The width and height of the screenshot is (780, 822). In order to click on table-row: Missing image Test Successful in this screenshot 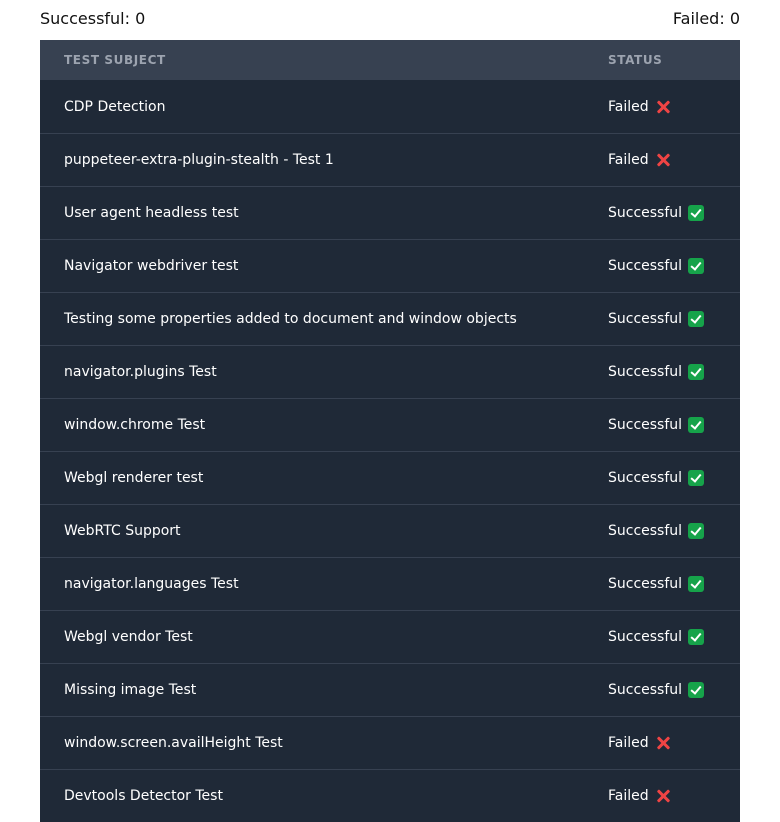, I will do `click(390, 689)`.